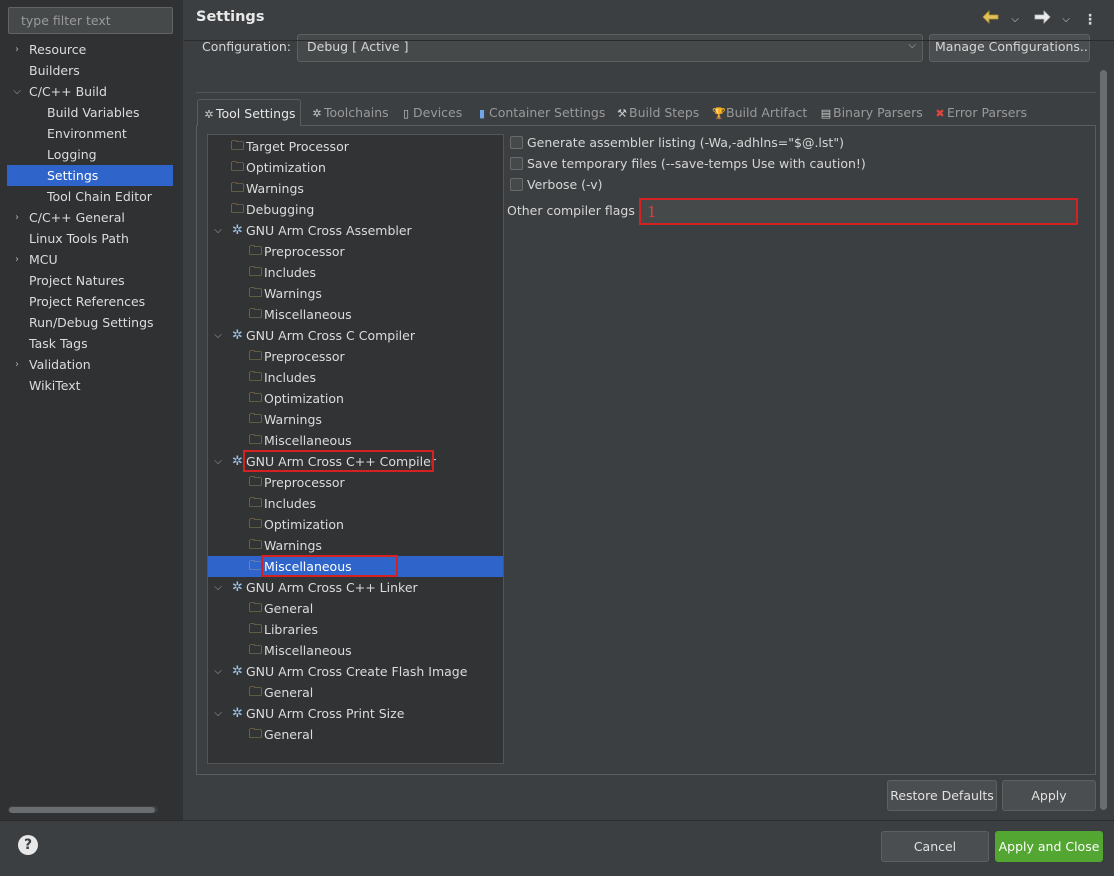  What do you see at coordinates (90, 49) in the screenshot?
I see `sidebar-item: › Resource` at bounding box center [90, 49].